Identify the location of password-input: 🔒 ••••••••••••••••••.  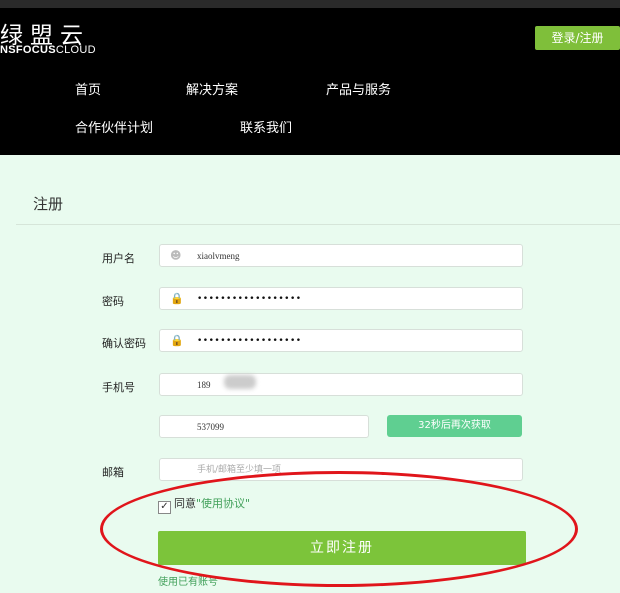
(341, 298).